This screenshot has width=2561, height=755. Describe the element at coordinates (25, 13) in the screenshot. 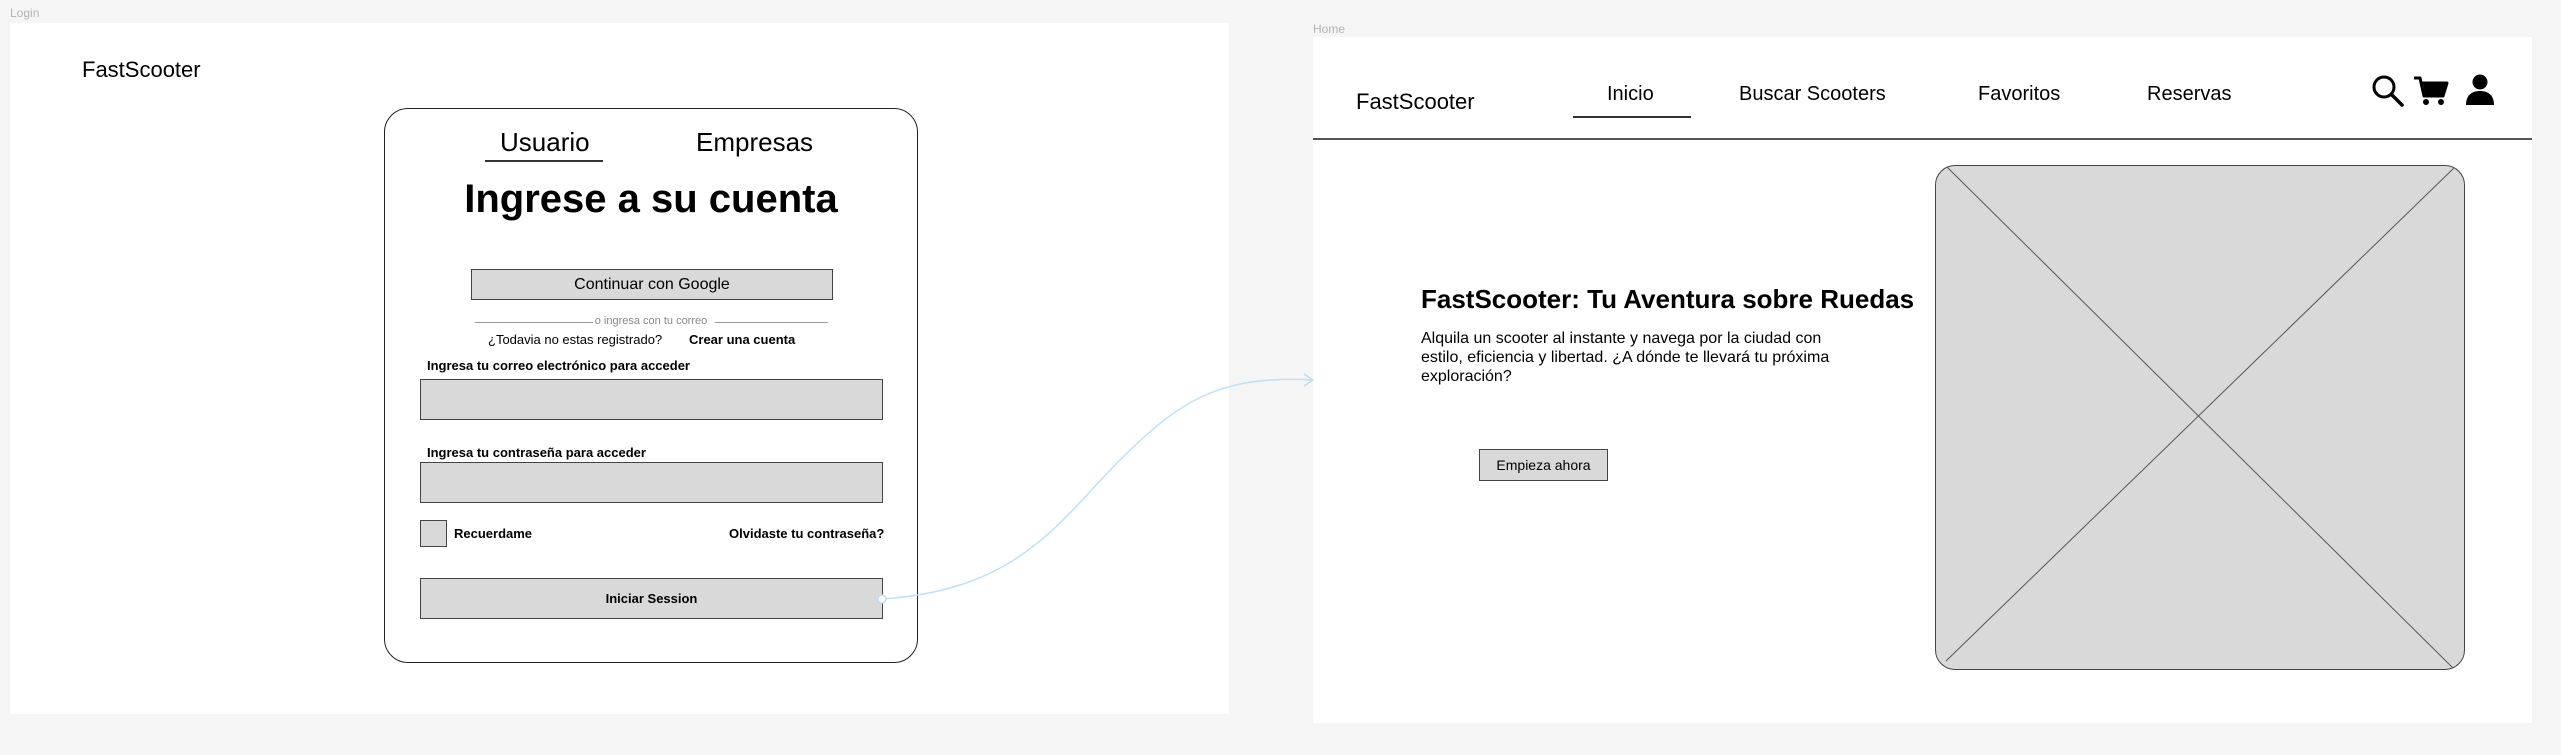

I see `login-frame-label: Login` at that location.